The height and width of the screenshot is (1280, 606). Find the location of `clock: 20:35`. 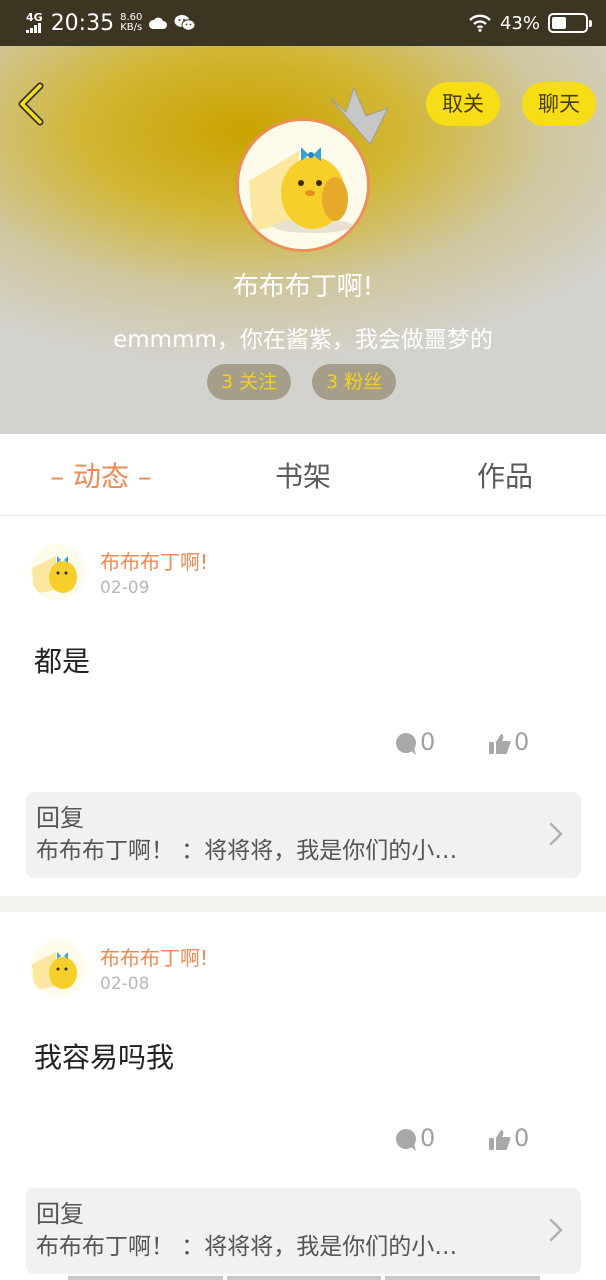

clock: 20:35 is located at coordinates (82, 23).